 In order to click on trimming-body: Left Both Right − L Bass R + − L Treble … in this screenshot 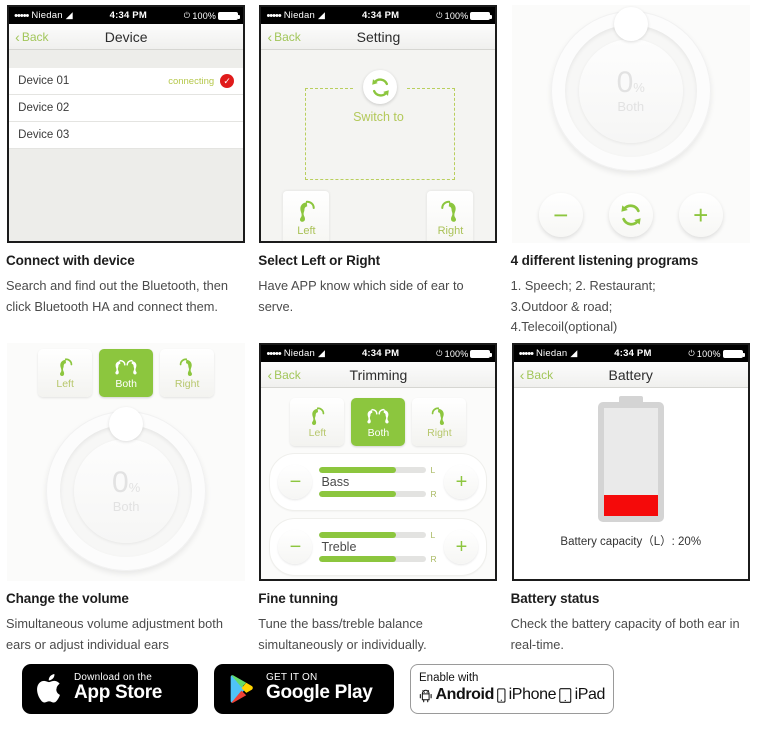, I will do `click(378, 484)`.